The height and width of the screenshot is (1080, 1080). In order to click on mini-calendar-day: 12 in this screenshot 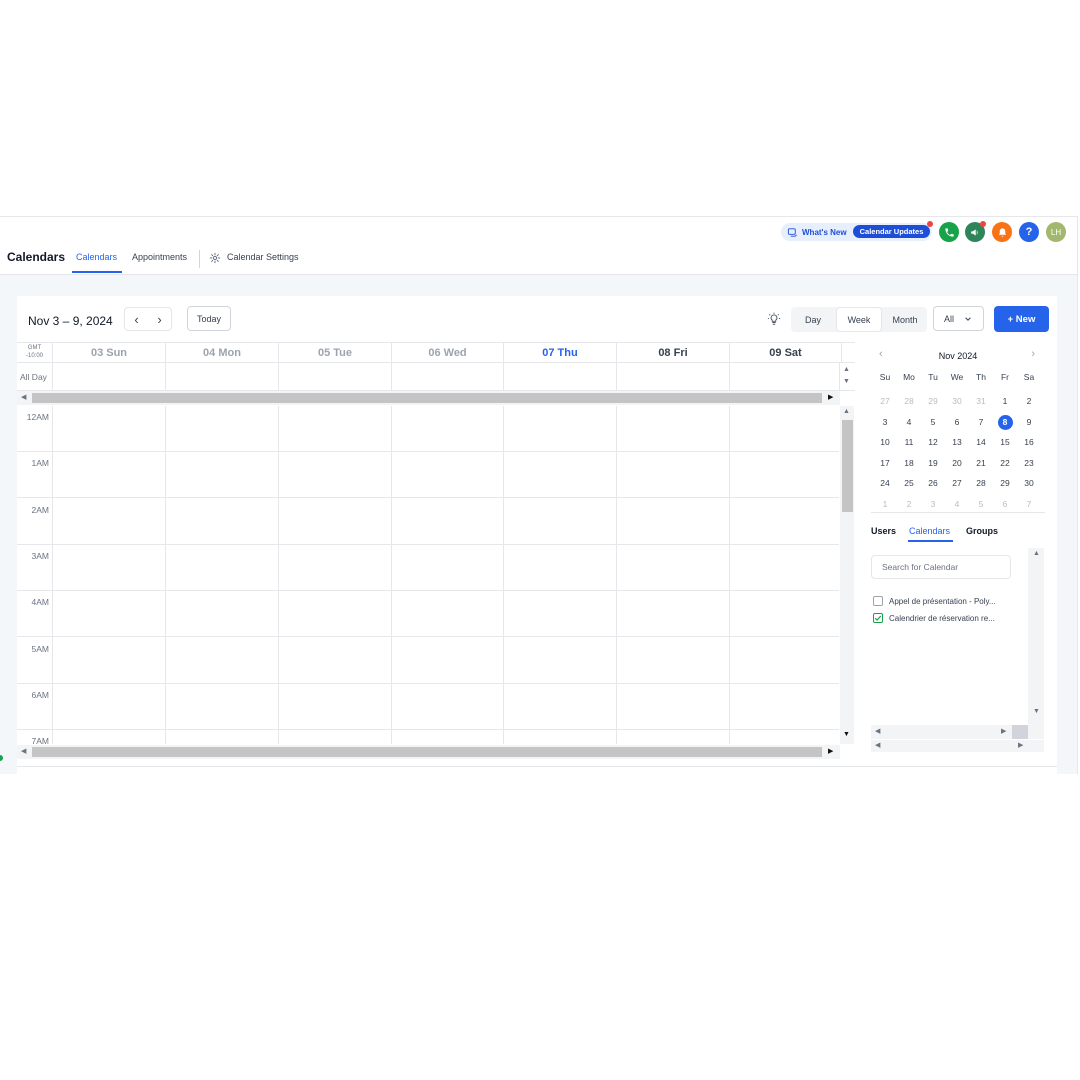, I will do `click(933, 442)`.